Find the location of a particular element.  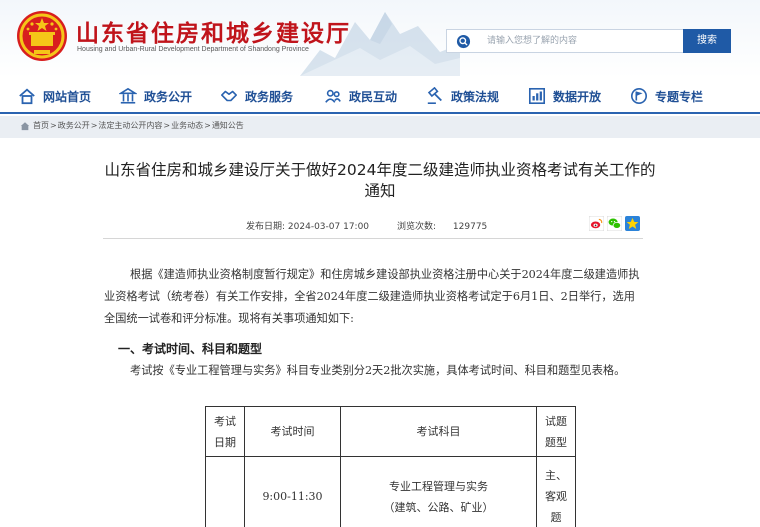

handshake-icon is located at coordinates (229, 96).